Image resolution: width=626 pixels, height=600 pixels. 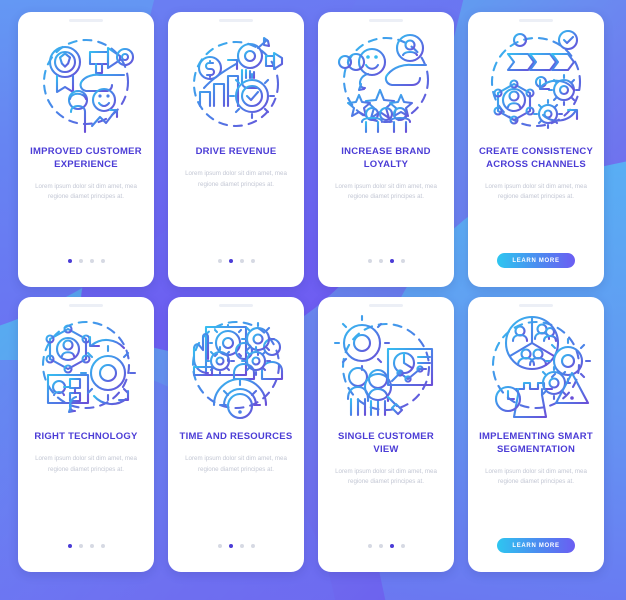 What do you see at coordinates (536, 82) in the screenshot?
I see `network-flow-gears-sync-icon` at bounding box center [536, 82].